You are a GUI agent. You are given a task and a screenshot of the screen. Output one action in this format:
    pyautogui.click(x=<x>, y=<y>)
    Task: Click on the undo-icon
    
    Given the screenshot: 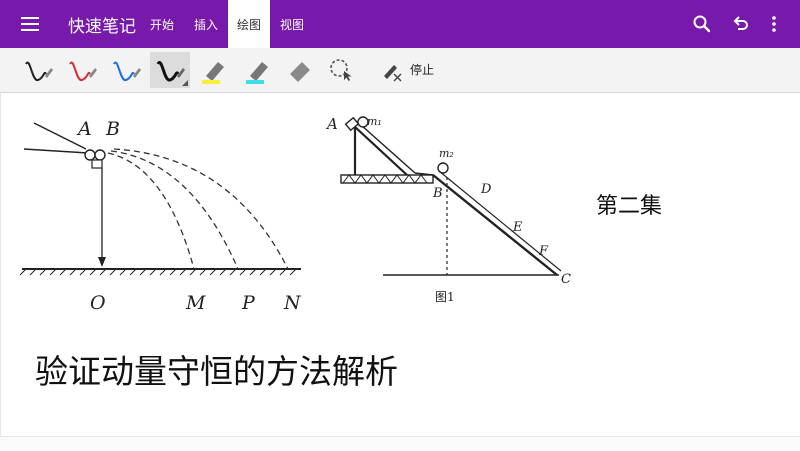 What is the action you would take?
    pyautogui.click(x=740, y=24)
    